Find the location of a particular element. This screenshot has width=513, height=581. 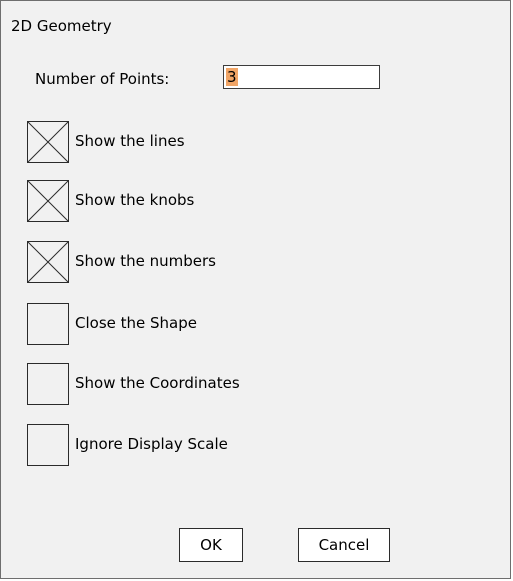

show-knobs-label: Show the knobs is located at coordinates (135, 200).